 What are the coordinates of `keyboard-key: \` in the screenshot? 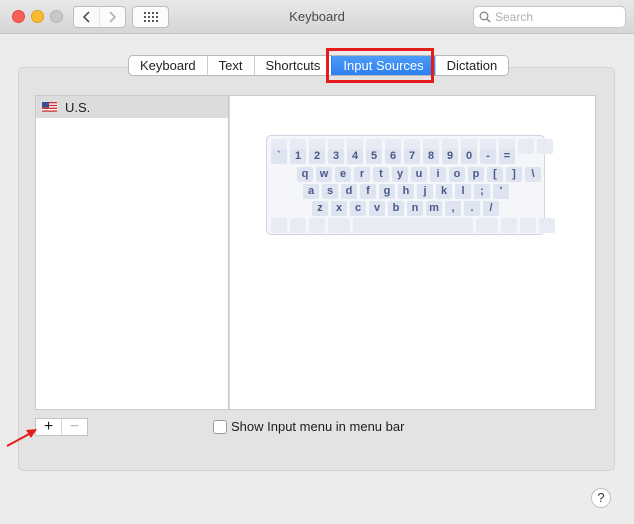 It's located at (533, 174).